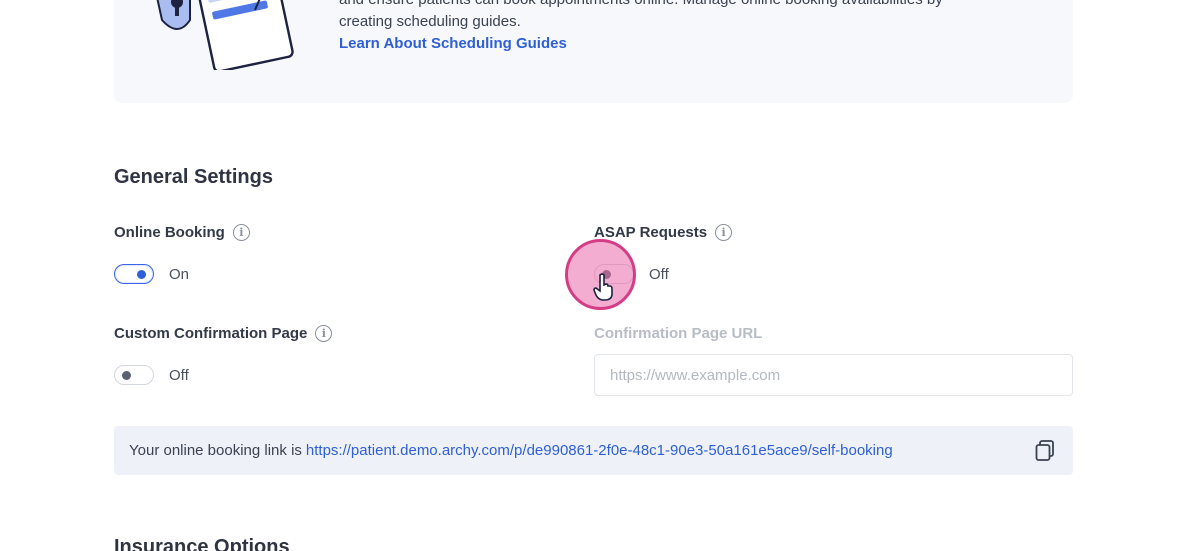  I want to click on description-line-2: creating scheduling guides., so click(430, 21).